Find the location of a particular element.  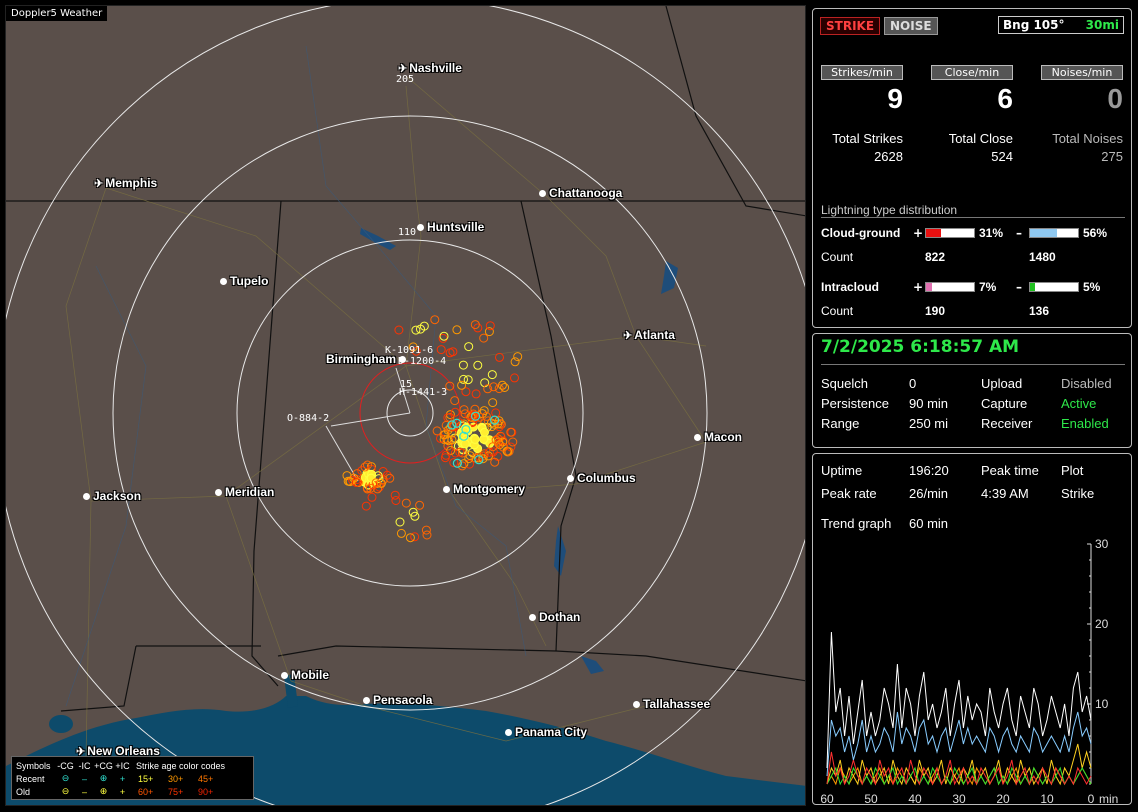

upload-value: Disabled is located at coordinates (1086, 383).